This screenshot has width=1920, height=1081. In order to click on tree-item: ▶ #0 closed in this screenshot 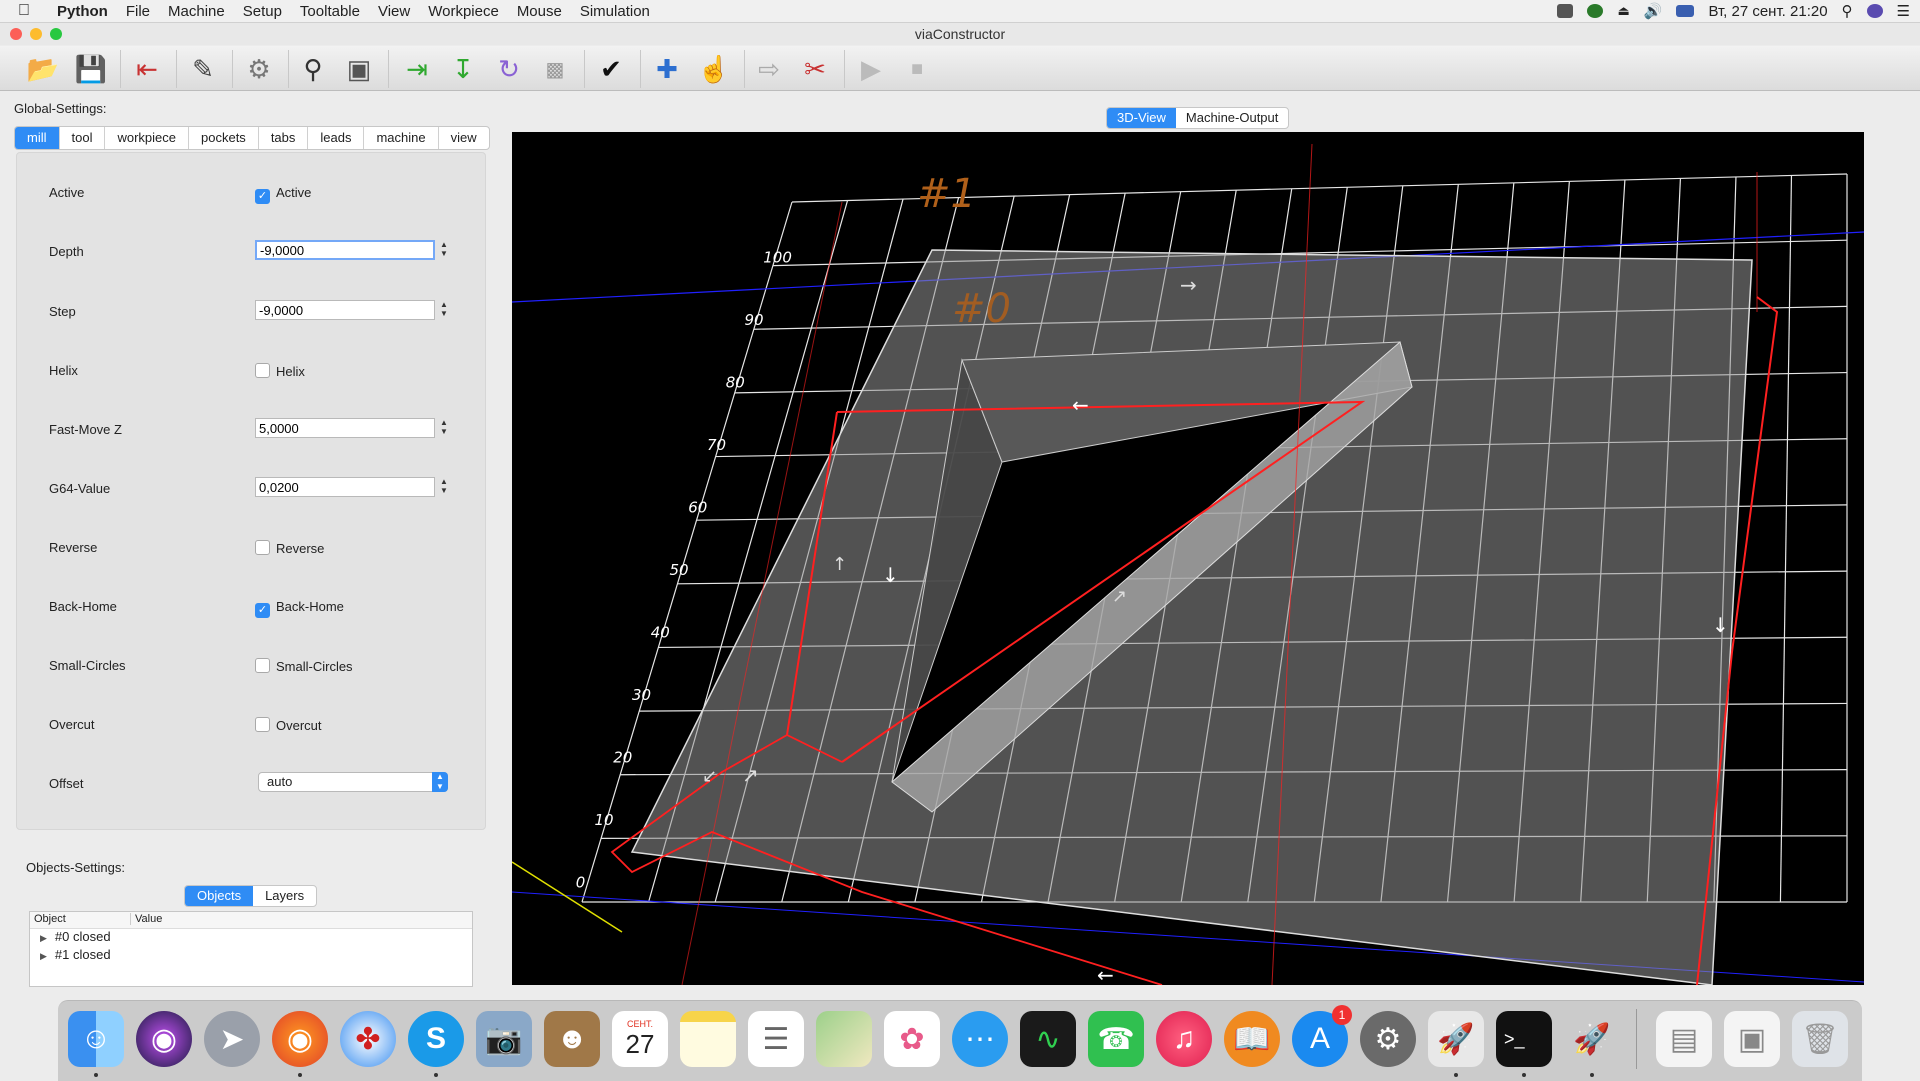, I will do `click(251, 938)`.